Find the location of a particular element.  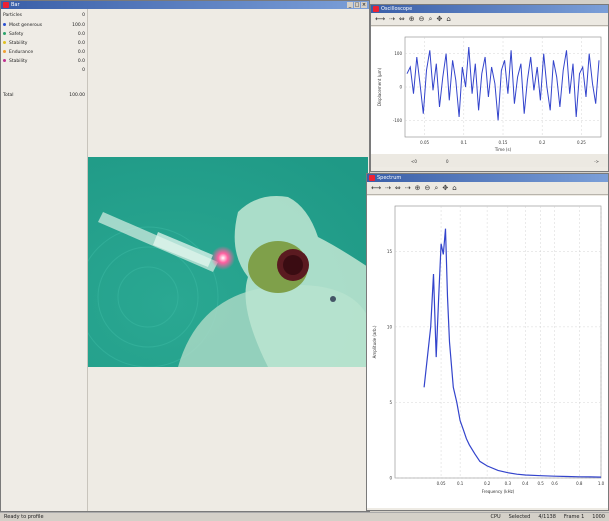

oscilloscope-toolbar: ⟷ ⇢ ⇔ ⊕ ⊖ ⌕ ✥ ⌂ is located at coordinates (489, 19).